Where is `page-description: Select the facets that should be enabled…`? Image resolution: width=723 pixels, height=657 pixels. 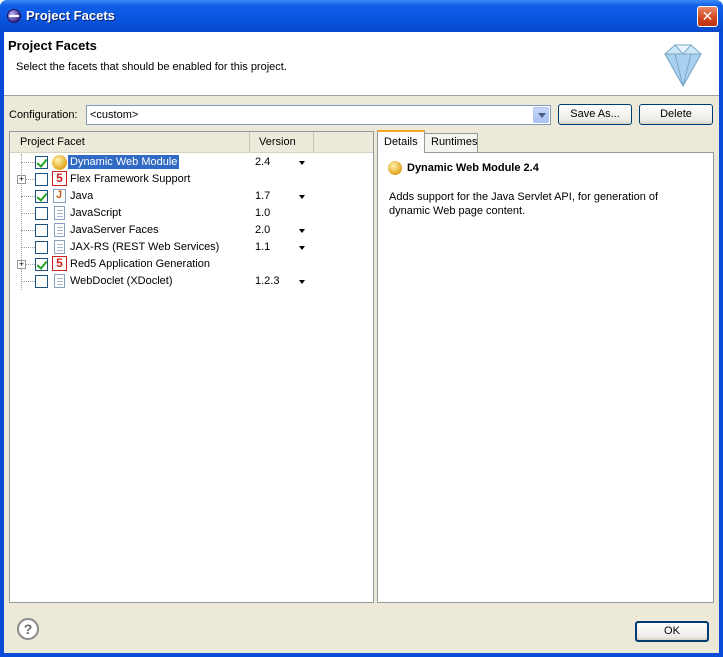
page-description: Select the facets that should be enabled… is located at coordinates (151, 67).